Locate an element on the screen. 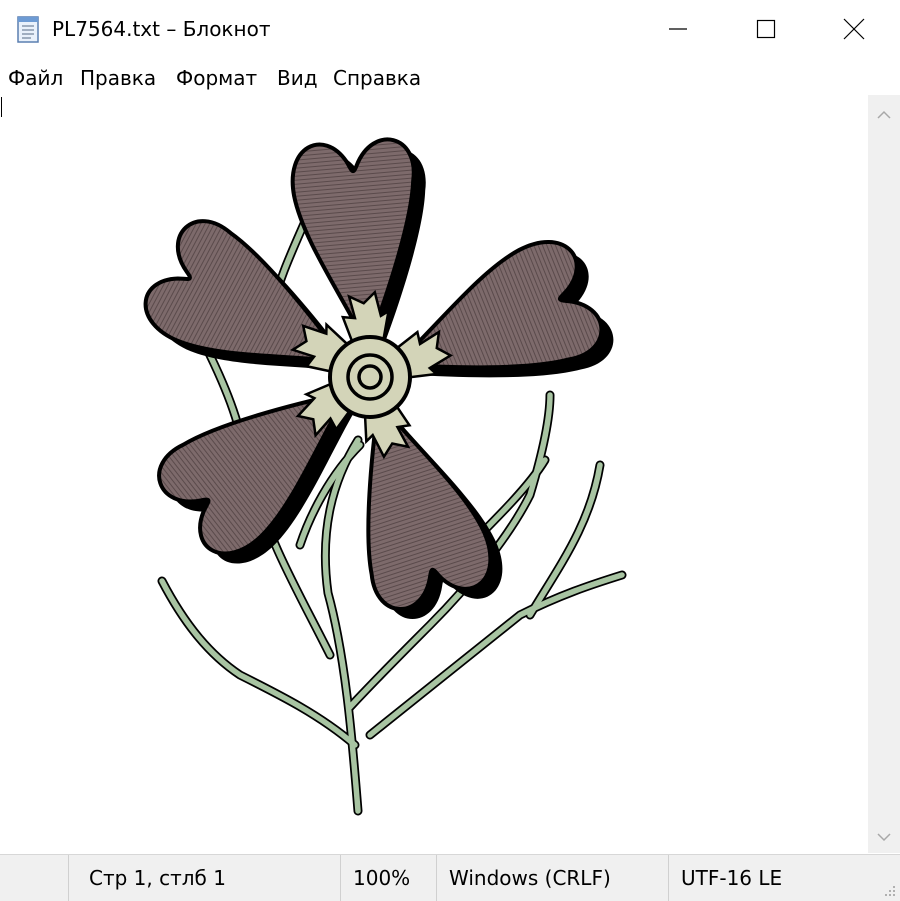 The height and width of the screenshot is (901, 900). minimize-icon is located at coordinates (678, 29).